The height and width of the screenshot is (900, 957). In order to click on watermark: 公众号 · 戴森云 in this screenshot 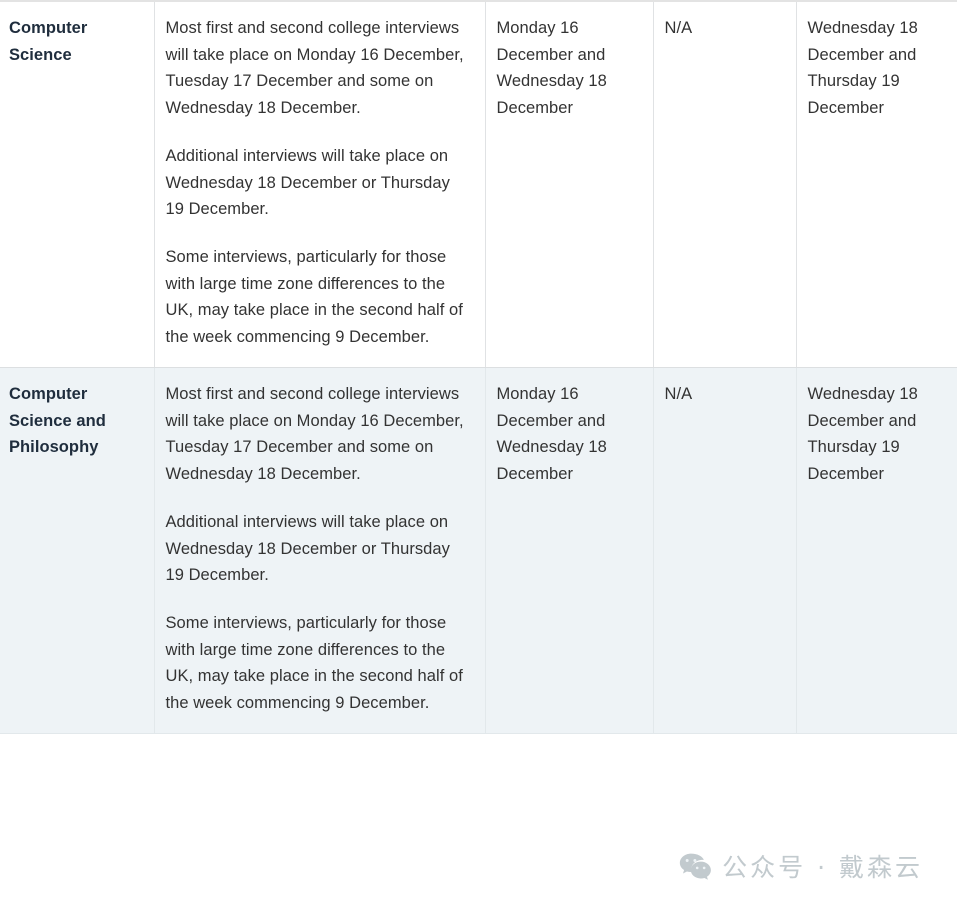, I will do `click(801, 867)`.